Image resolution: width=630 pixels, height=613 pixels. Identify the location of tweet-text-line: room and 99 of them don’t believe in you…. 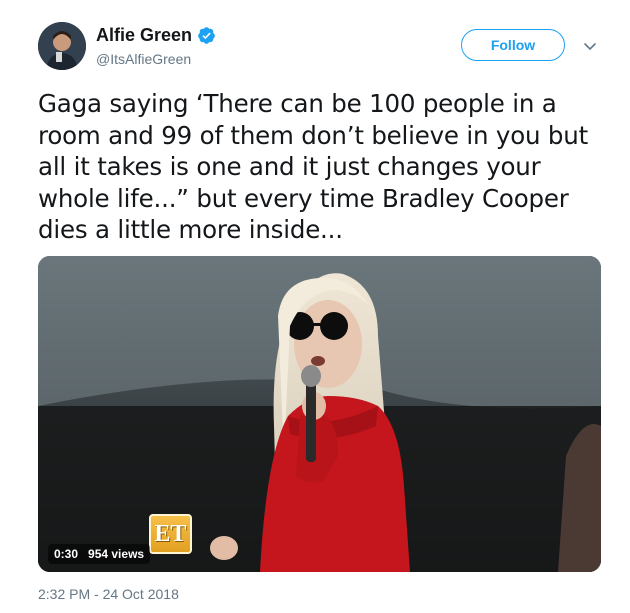
(313, 135).